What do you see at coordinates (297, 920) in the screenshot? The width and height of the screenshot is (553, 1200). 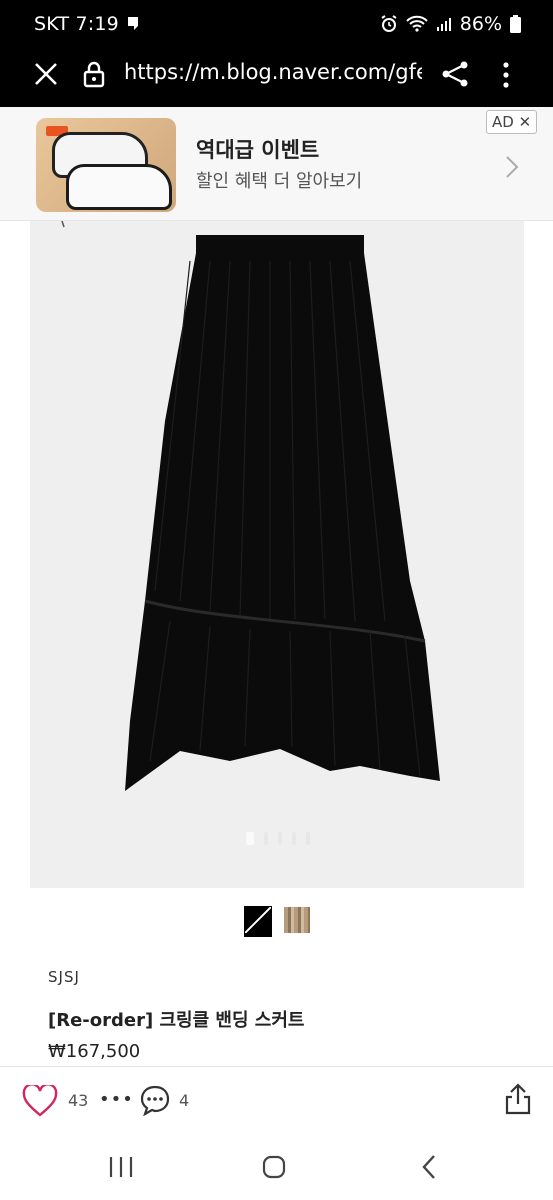 I see `swatch-beige` at bounding box center [297, 920].